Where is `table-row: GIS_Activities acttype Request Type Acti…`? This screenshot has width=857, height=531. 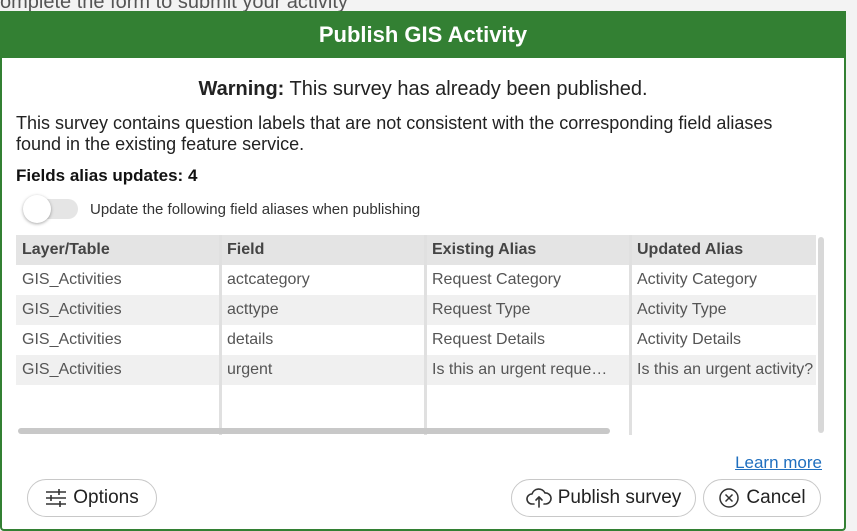 table-row: GIS_Activities acttype Request Type Acti… is located at coordinates (416, 310).